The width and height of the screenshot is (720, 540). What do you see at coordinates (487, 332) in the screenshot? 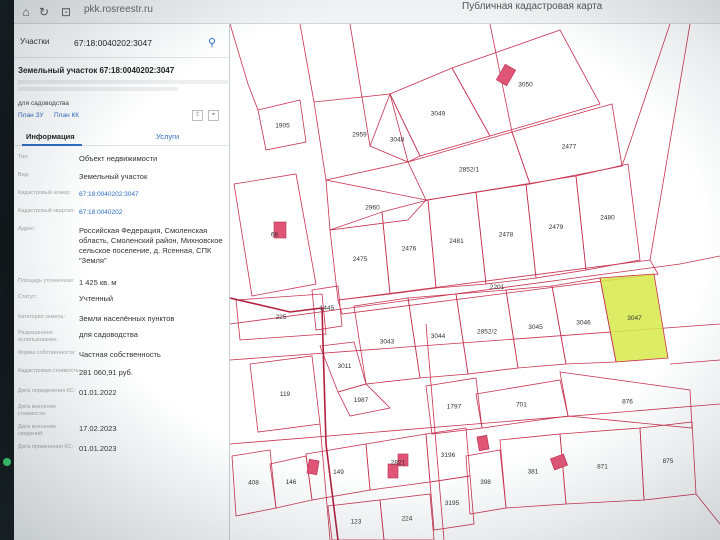
I see `parcel-label: 2852/2` at bounding box center [487, 332].